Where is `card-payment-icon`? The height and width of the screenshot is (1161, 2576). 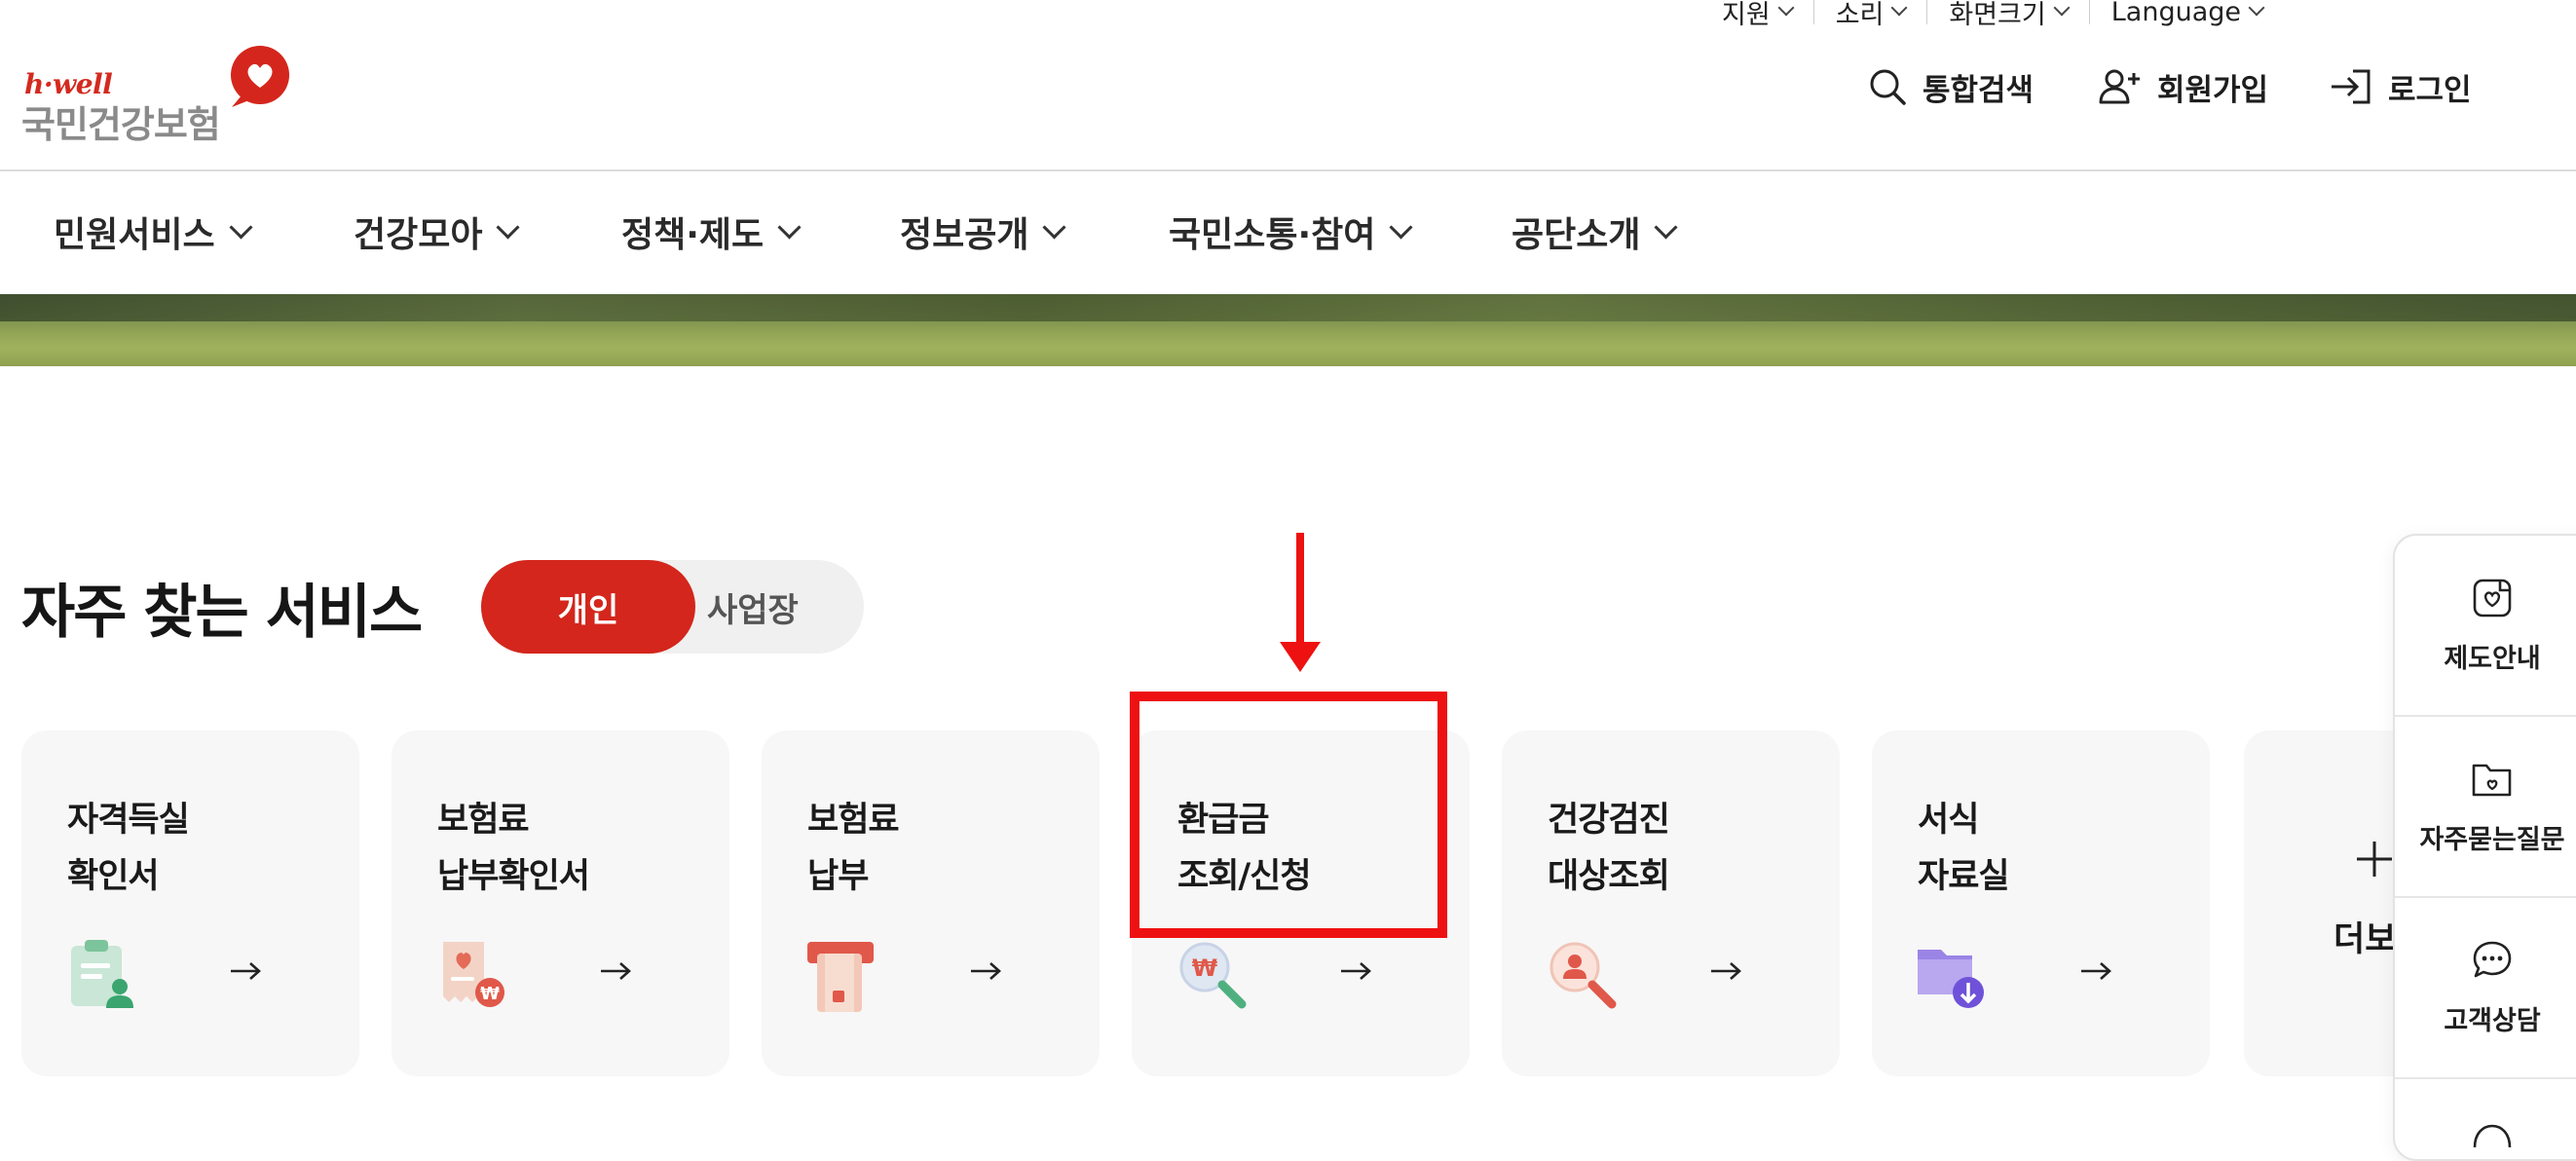 card-payment-icon is located at coordinates (840, 977).